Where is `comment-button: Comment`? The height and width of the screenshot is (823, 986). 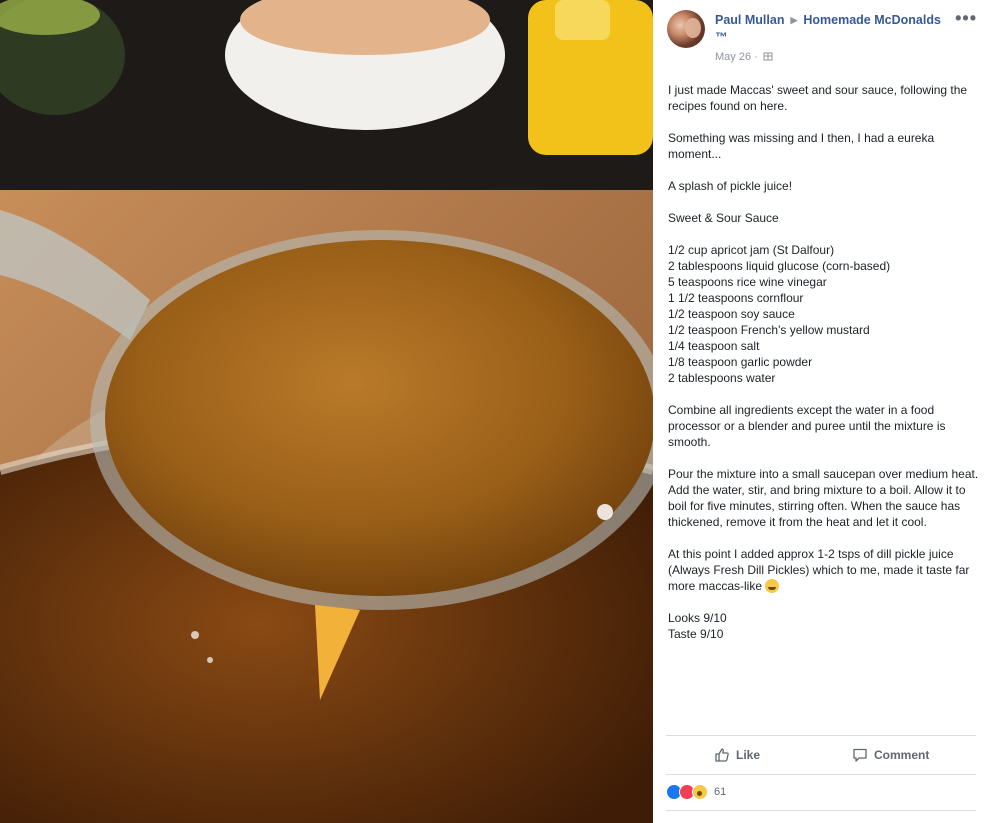 comment-button: Comment is located at coordinates (890, 755).